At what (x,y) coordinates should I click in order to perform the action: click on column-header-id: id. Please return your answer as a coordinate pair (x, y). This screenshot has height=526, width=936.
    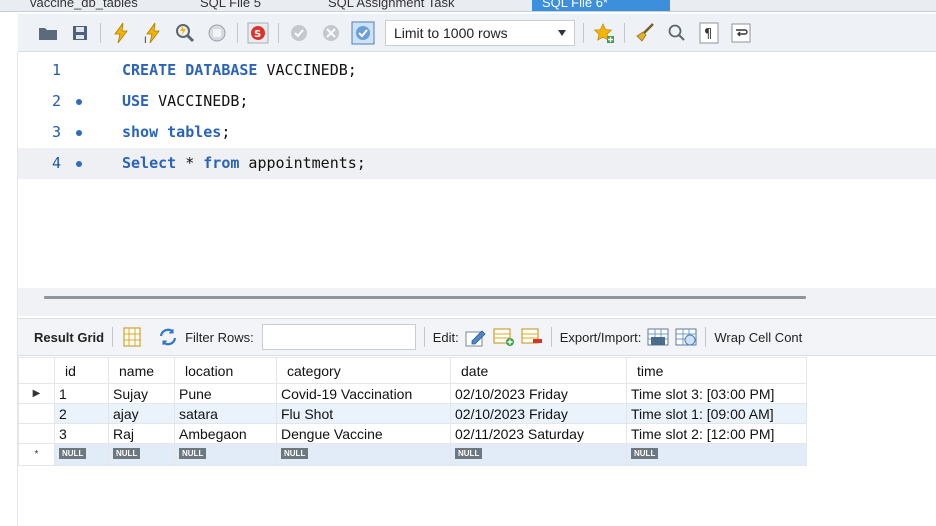
    Looking at the image, I should click on (81, 370).